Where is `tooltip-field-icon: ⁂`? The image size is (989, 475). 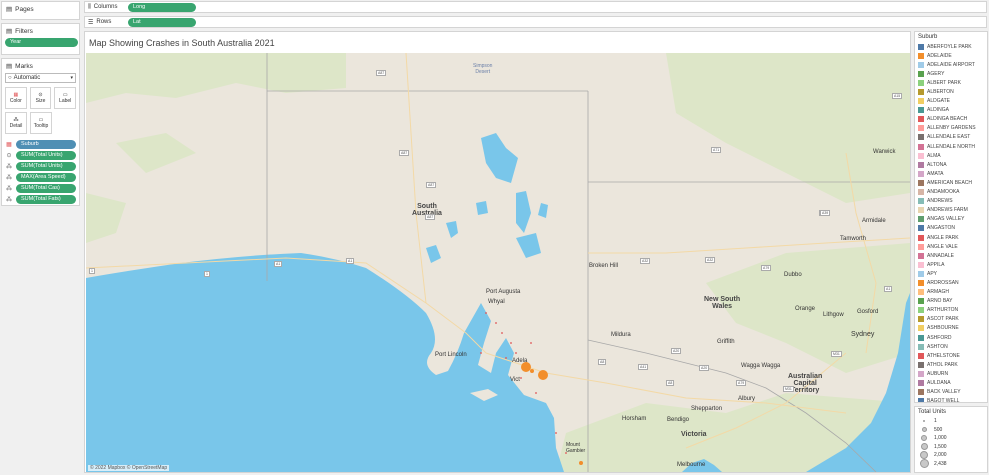 tooltip-field-icon: ⁂ is located at coordinates (9, 200).